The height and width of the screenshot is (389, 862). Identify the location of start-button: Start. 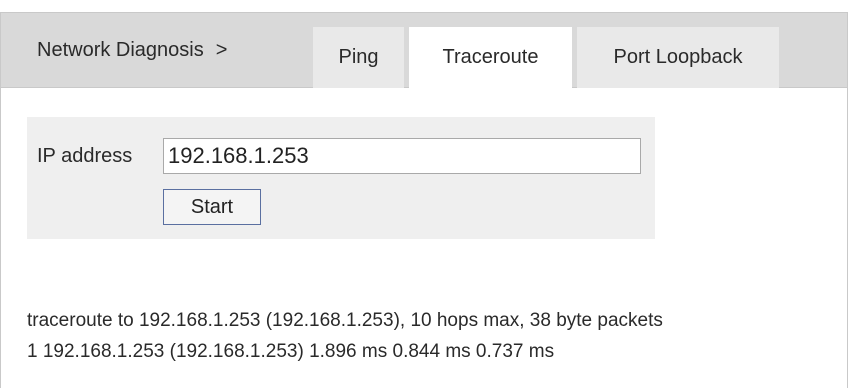
(212, 207).